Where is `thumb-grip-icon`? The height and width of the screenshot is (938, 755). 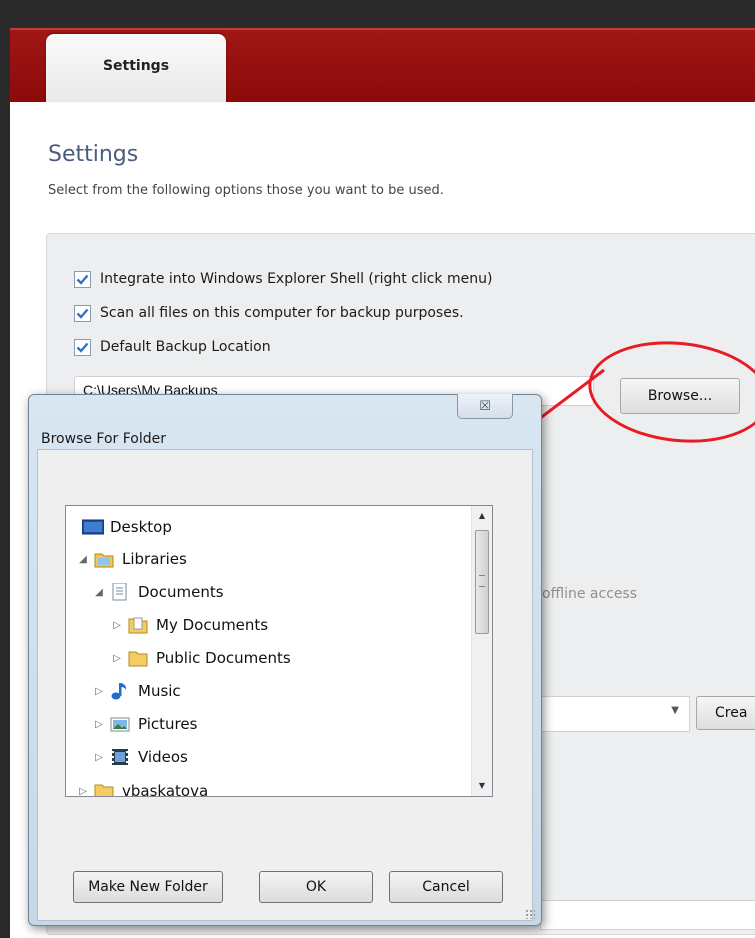
thumb-grip-icon is located at coordinates (482, 581).